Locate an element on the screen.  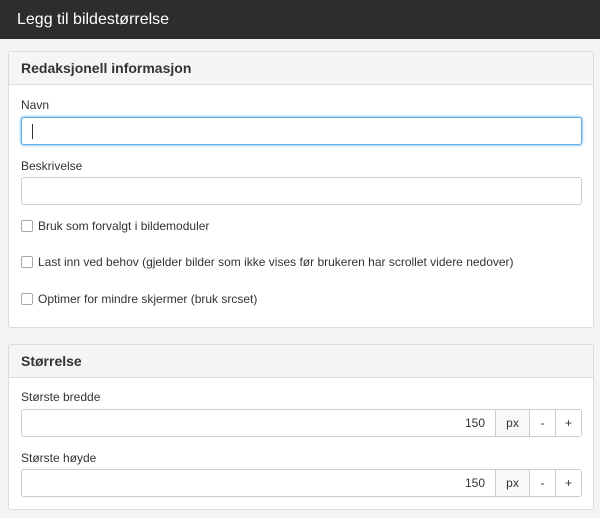
max-height-decrement-button: - is located at coordinates (542, 483).